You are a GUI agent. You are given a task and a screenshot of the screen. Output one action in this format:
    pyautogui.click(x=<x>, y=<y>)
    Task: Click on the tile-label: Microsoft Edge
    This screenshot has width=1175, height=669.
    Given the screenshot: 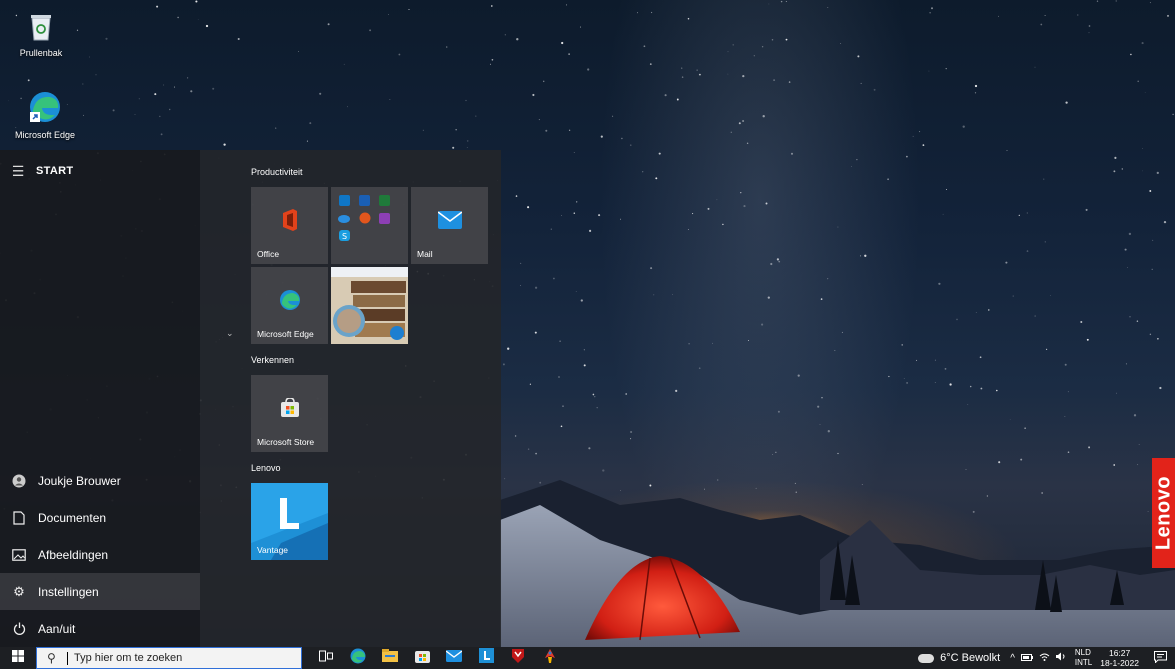 What is the action you would take?
    pyautogui.click(x=285, y=334)
    